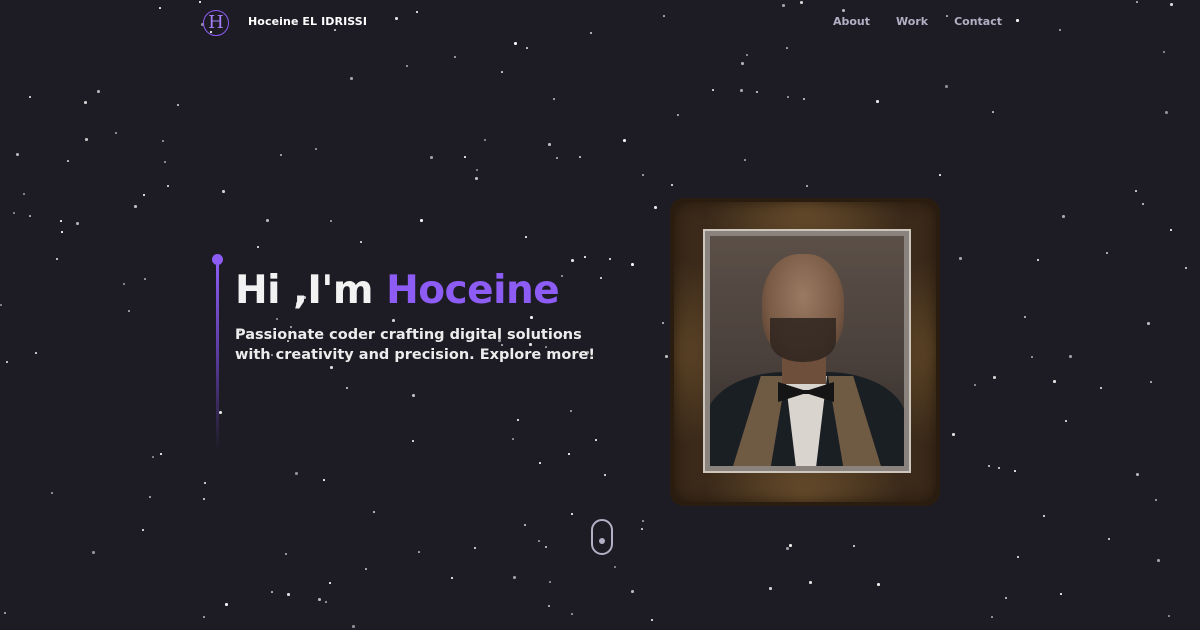 Image resolution: width=1200 pixels, height=630 pixels. I want to click on hero-name: Hoceine, so click(473, 290).